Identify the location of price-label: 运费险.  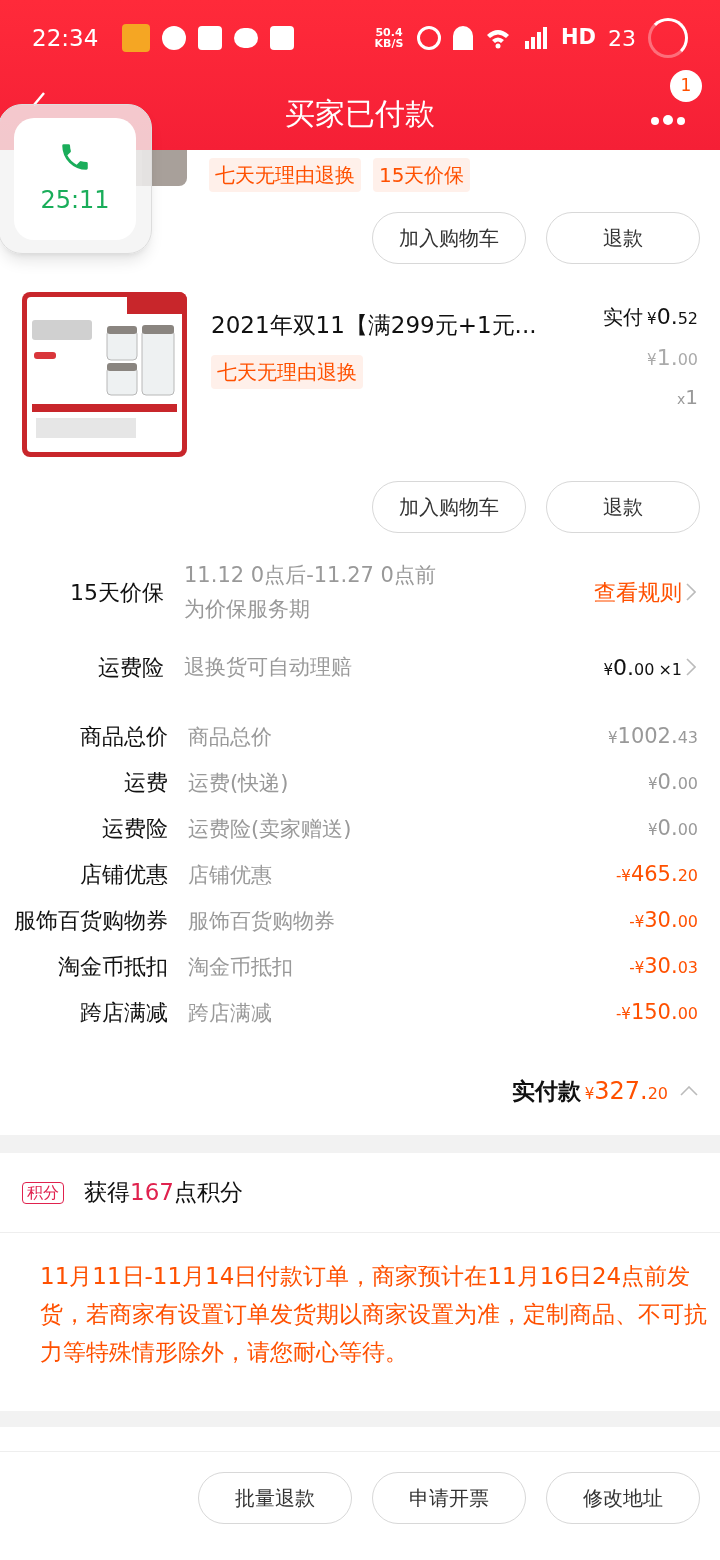
(135, 829).